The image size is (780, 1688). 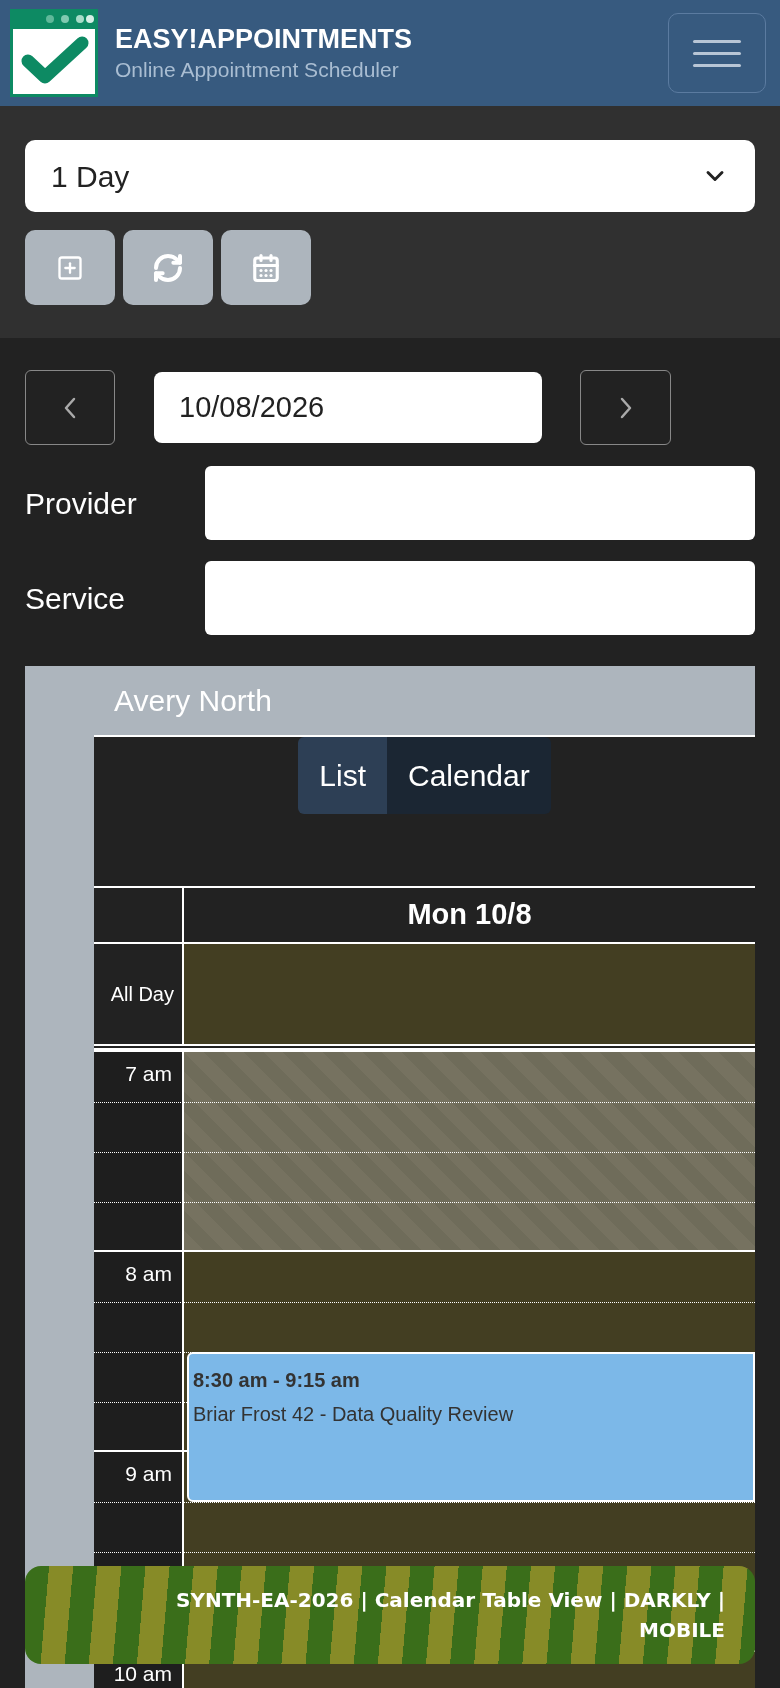 I want to click on reload-button, so click(x=168, y=267).